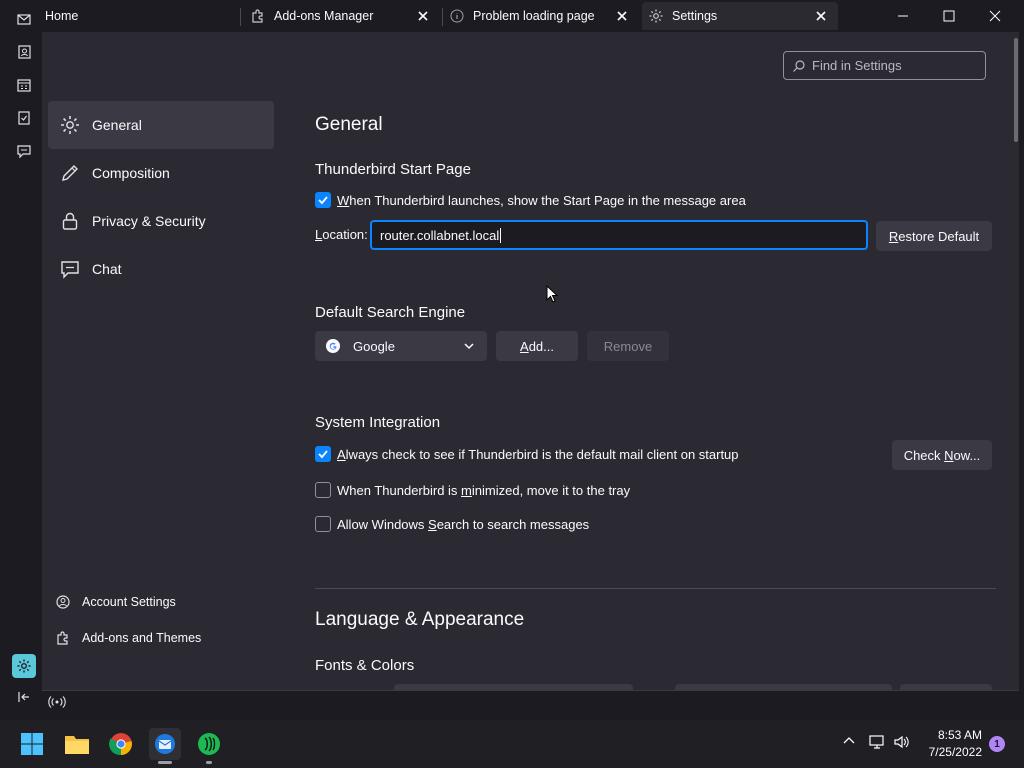 This screenshot has height=768, width=1024. What do you see at coordinates (70, 221) in the screenshot?
I see `lock-icon` at bounding box center [70, 221].